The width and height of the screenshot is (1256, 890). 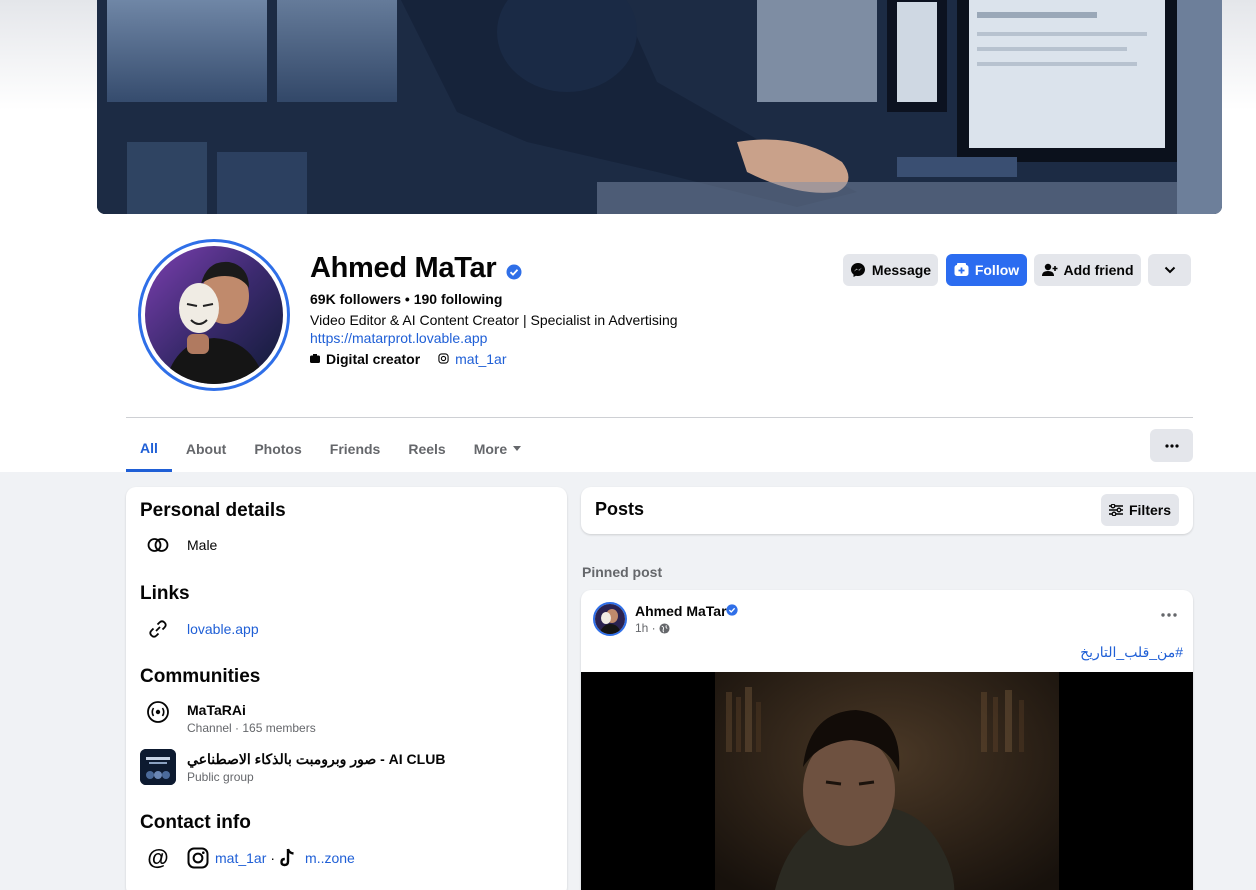 What do you see at coordinates (480, 359) in the screenshot?
I see `instagram-handle-link: mat_1ar` at bounding box center [480, 359].